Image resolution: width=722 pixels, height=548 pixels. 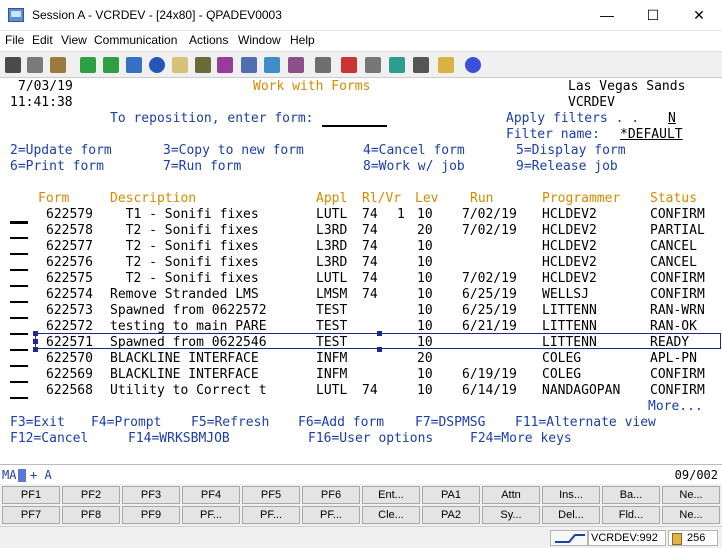 What do you see at coordinates (208, 40) in the screenshot?
I see `menu-actions: Actions` at bounding box center [208, 40].